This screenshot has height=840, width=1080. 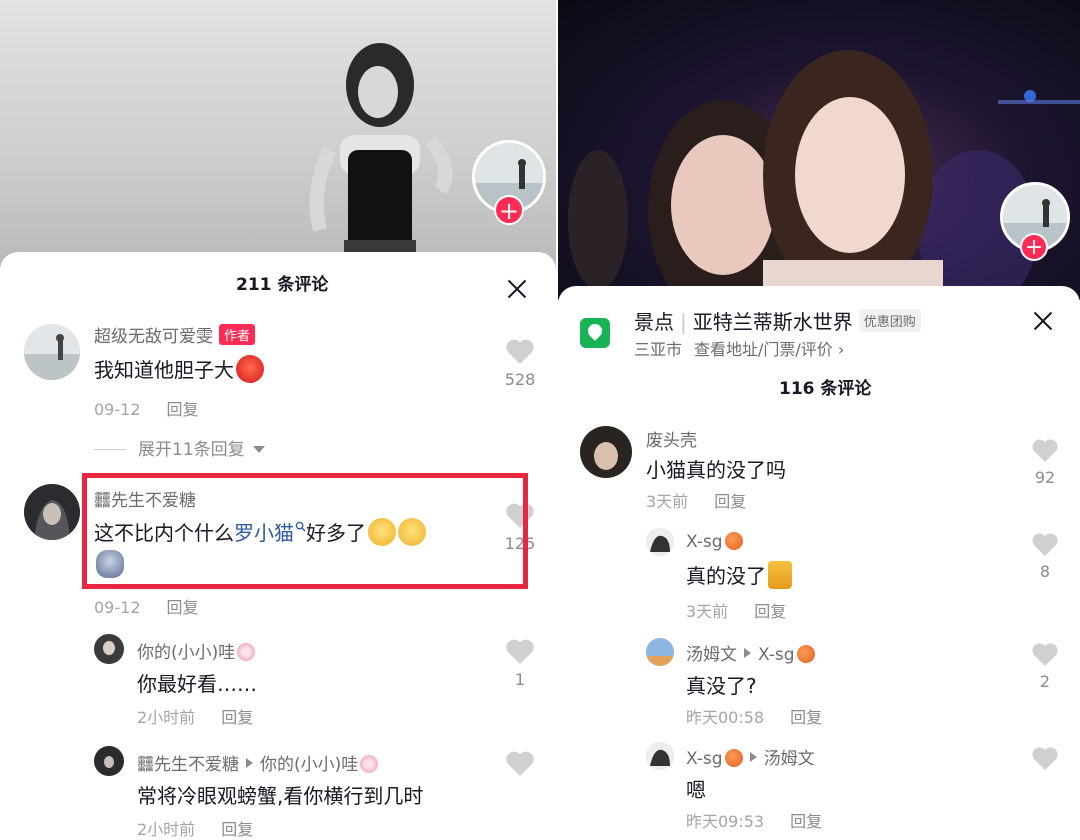 I want to click on comment-text-body: 我知道他胆子大, so click(x=164, y=370).